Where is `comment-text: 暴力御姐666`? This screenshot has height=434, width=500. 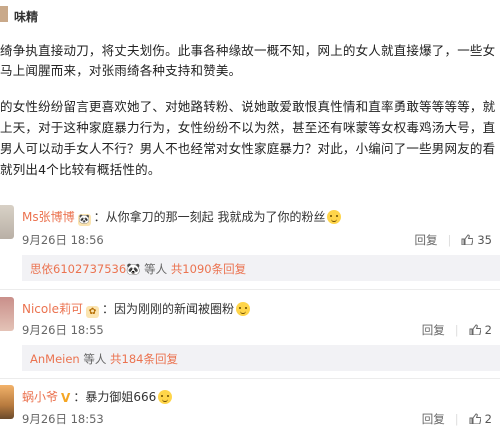 comment-text: 暴力御姐666 is located at coordinates (121, 397).